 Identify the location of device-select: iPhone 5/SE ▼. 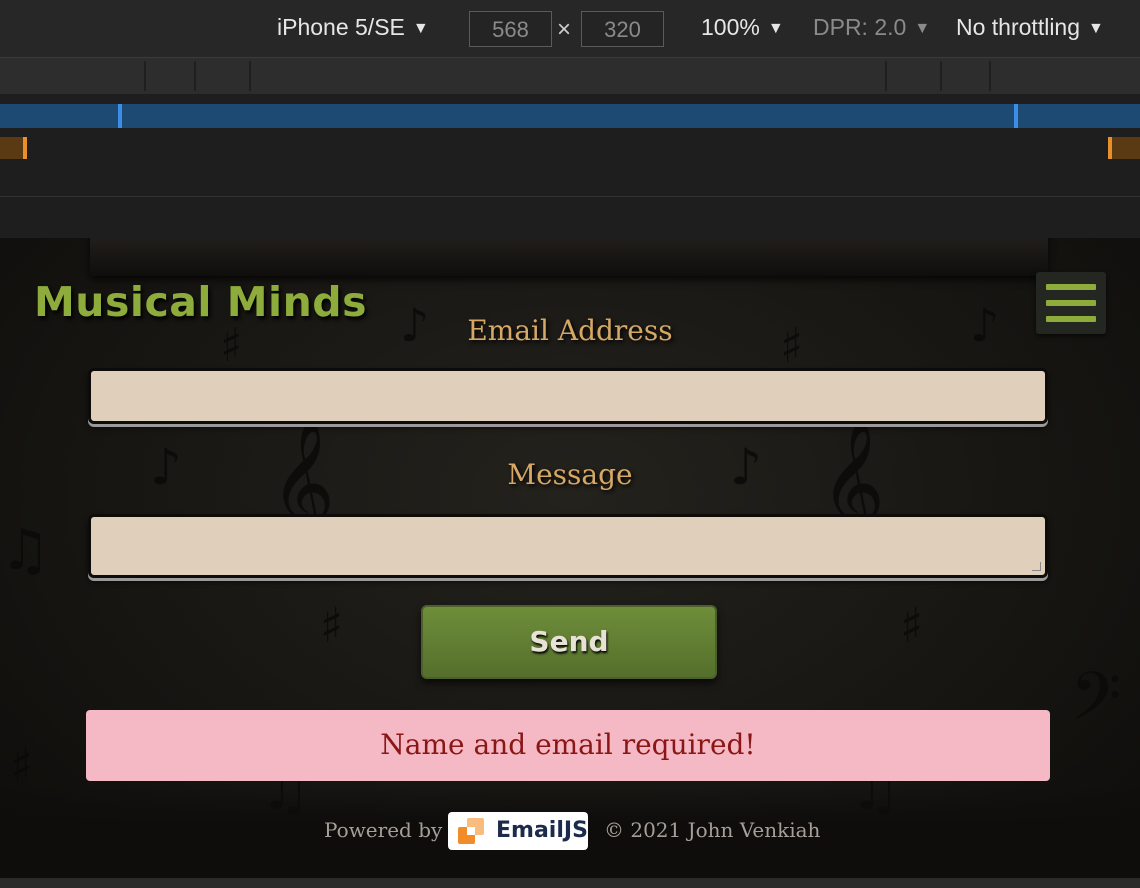
(353, 27).